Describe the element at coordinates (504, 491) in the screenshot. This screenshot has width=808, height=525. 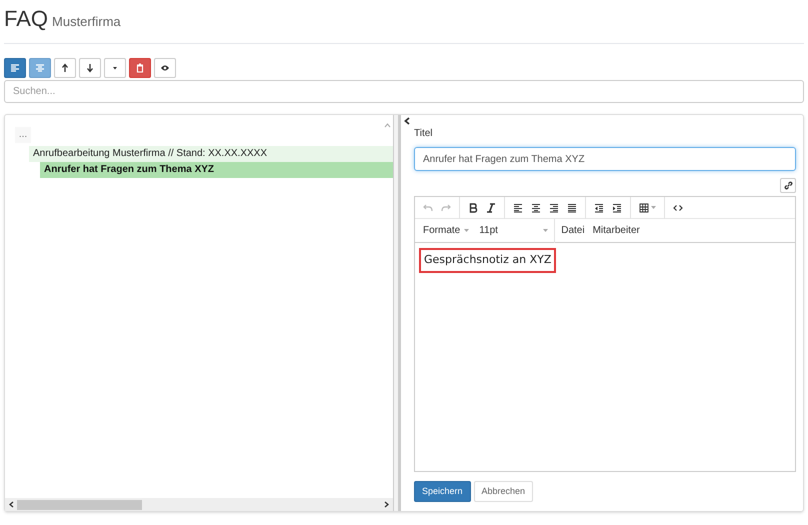
I see `cancel-button: Abbrechen` at that location.